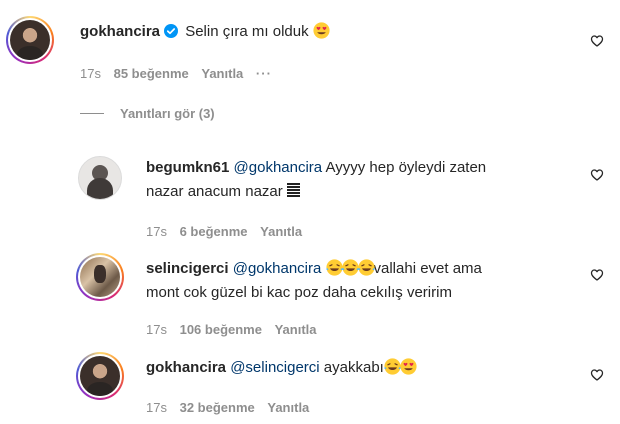 Image resolution: width=620 pixels, height=424 pixels. Describe the element at coordinates (167, 113) in the screenshot. I see `view-replies-label: Yanıtları gör (3)` at that location.